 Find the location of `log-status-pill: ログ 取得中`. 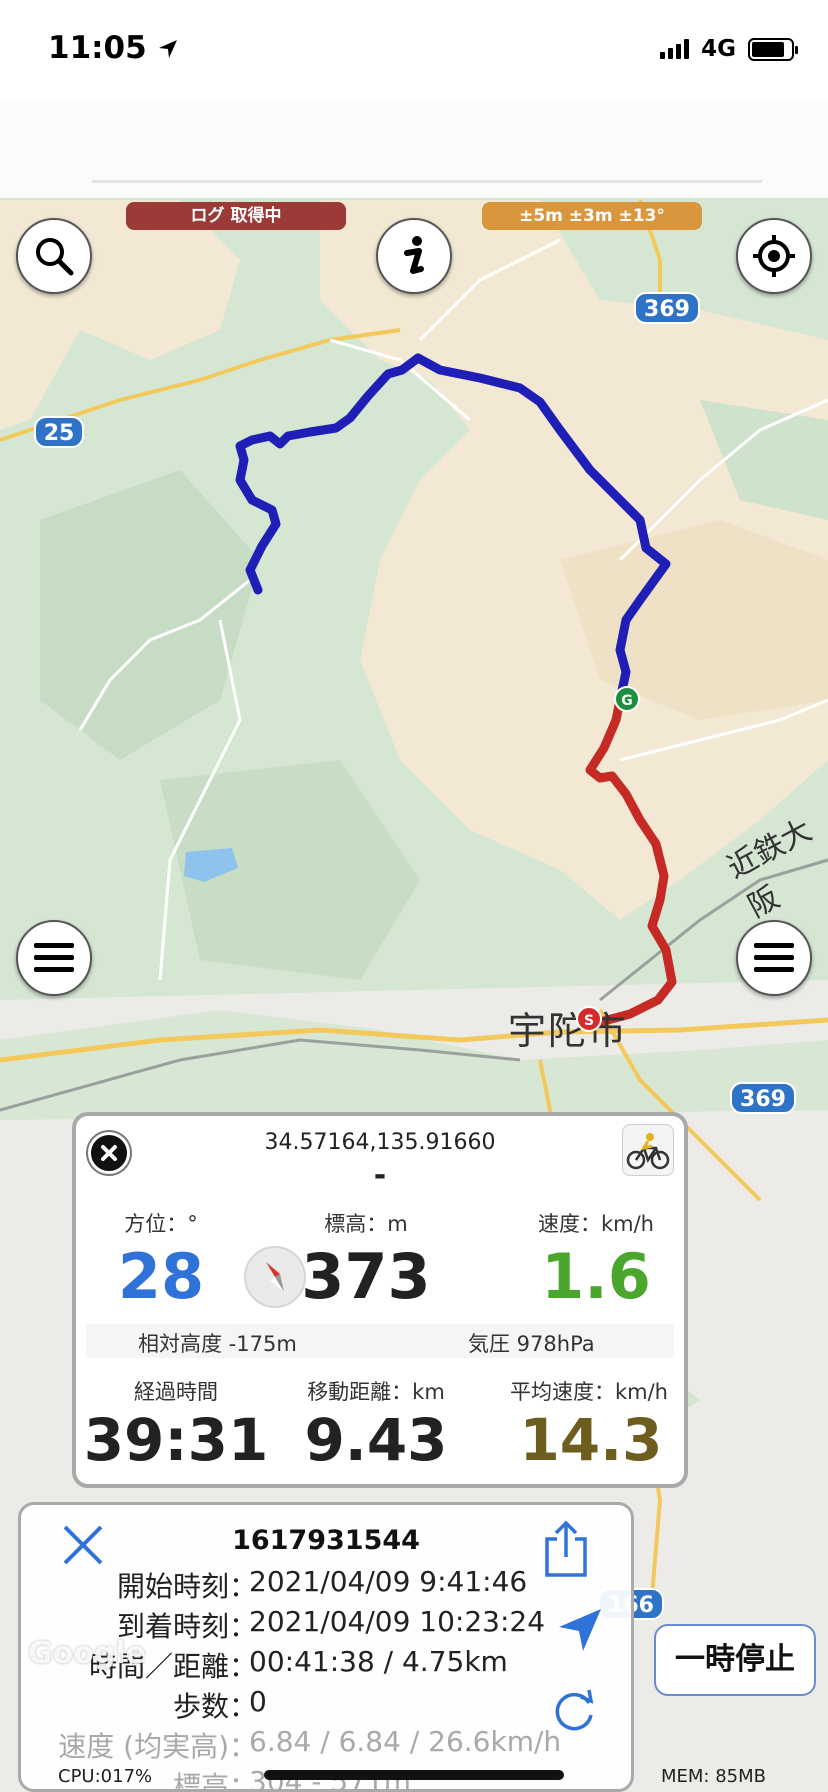

log-status-pill: ログ 取得中 is located at coordinates (236, 216).